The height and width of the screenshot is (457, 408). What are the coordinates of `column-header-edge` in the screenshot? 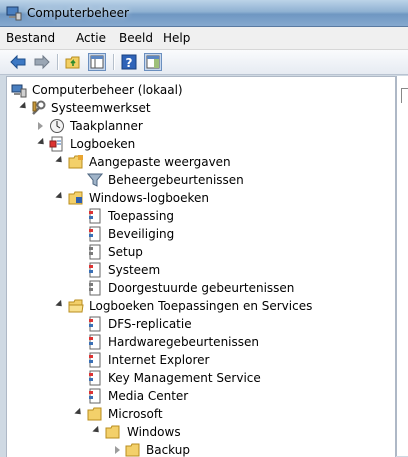 It's located at (404, 95).